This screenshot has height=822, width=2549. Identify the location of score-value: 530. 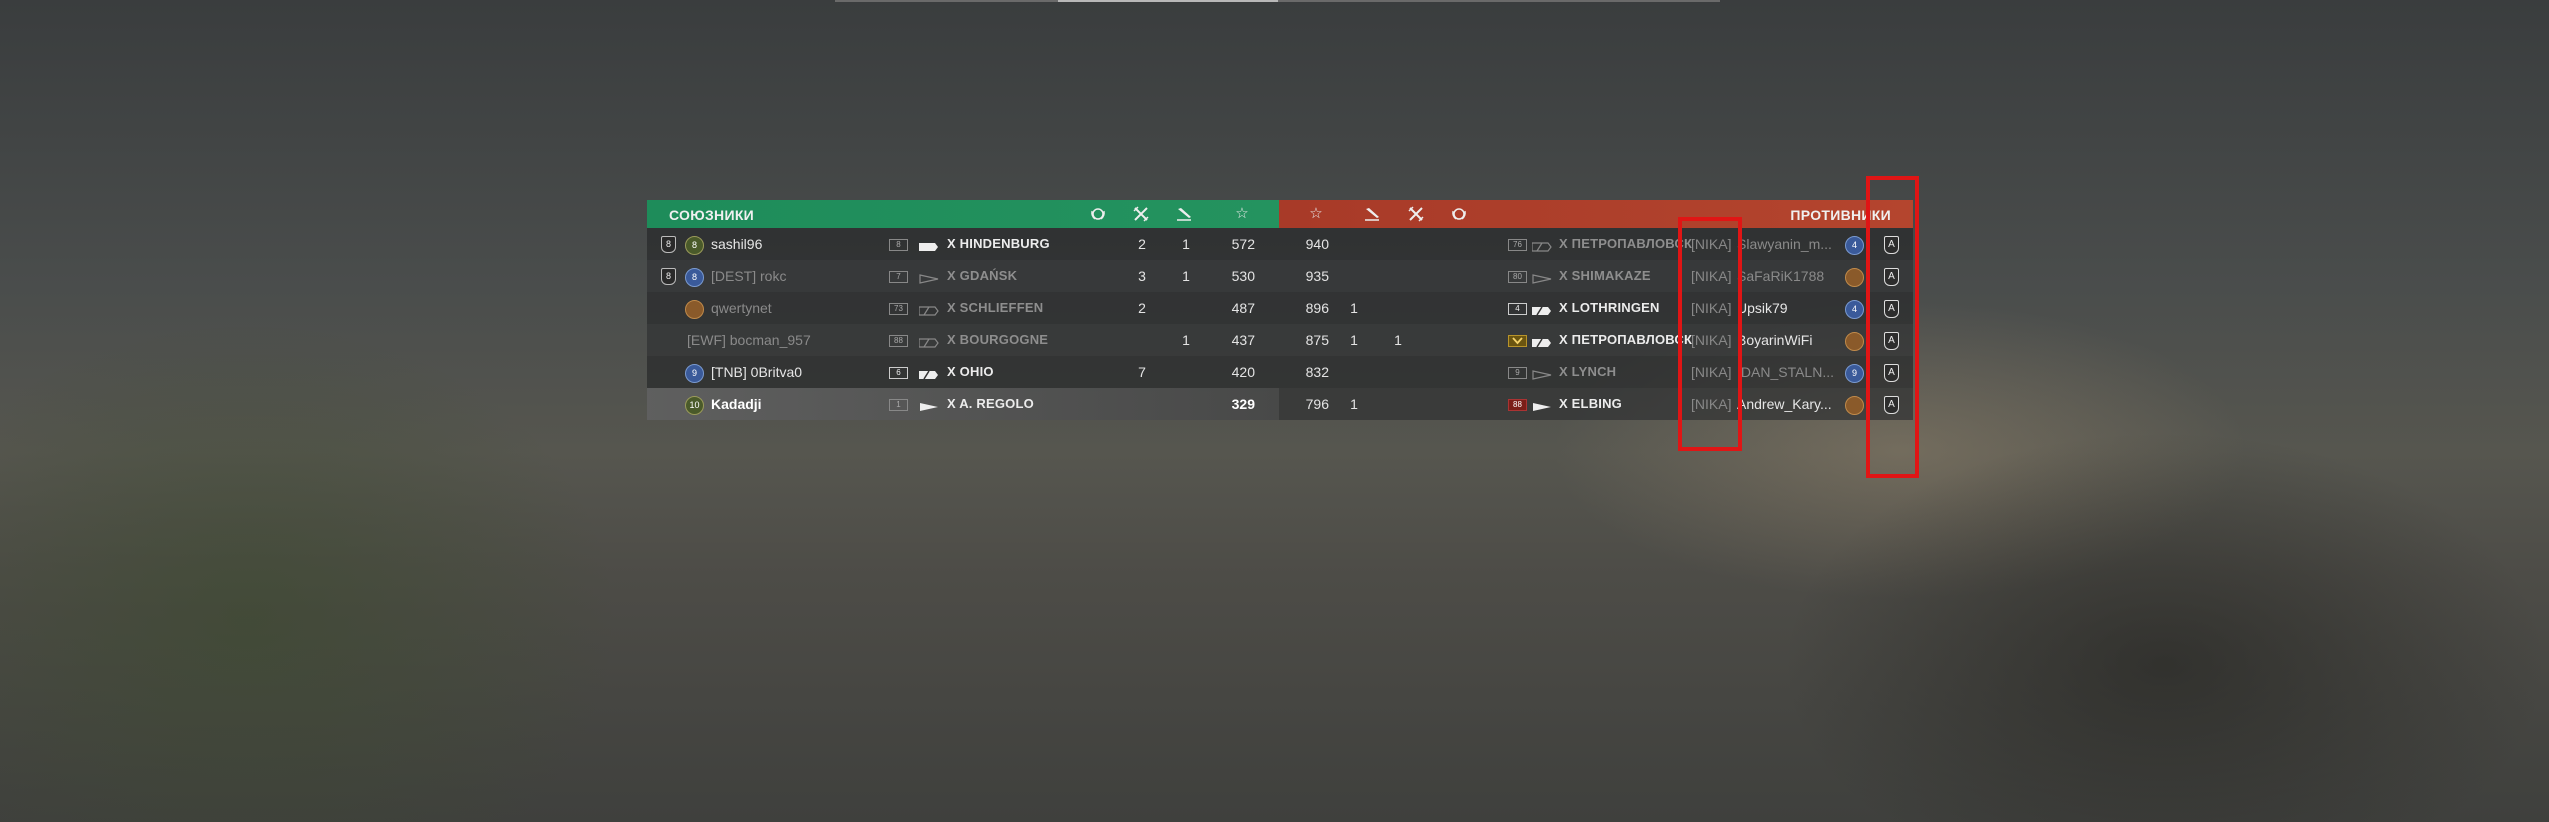
(1243, 276).